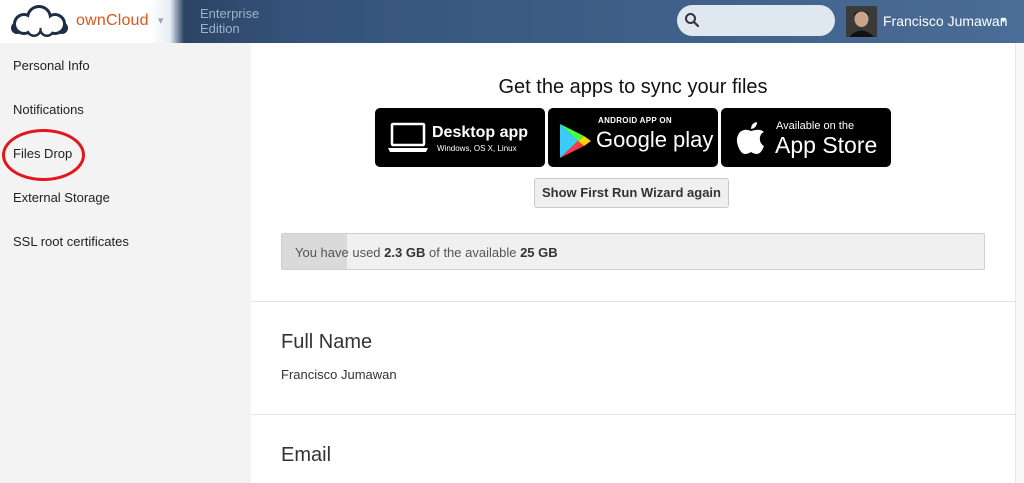  Describe the element at coordinates (51, 65) in the screenshot. I see `sidebar-item-personal-info: Personal Info` at that location.